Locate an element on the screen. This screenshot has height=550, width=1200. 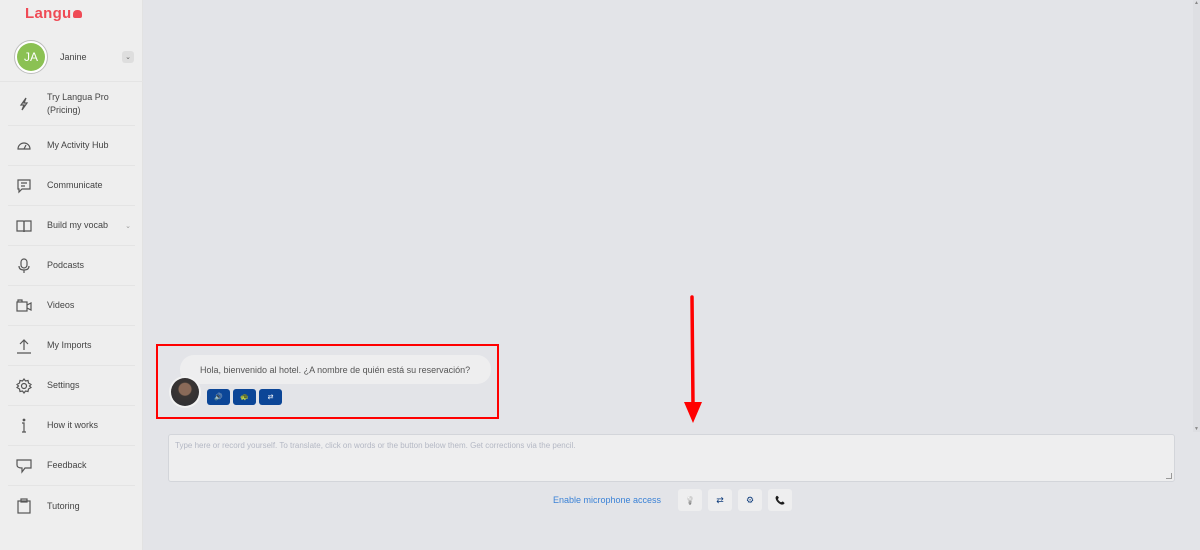
sidebar-item-settings: Settings is located at coordinates (71, 386).